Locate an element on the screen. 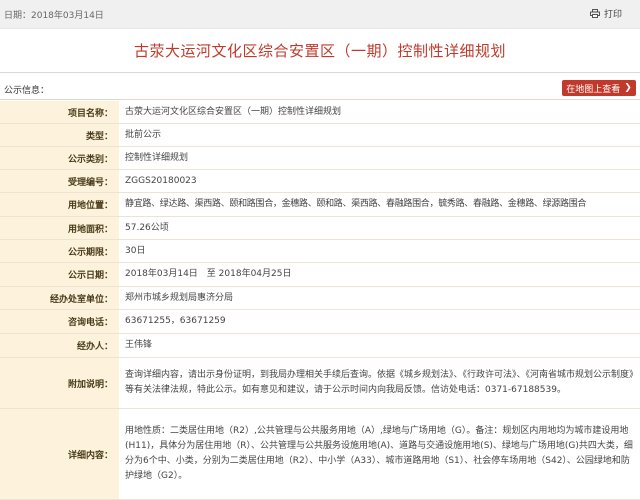 Image resolution: width=640 pixels, height=500 pixels. table-row: 类型： 批前公示 is located at coordinates (320, 135).